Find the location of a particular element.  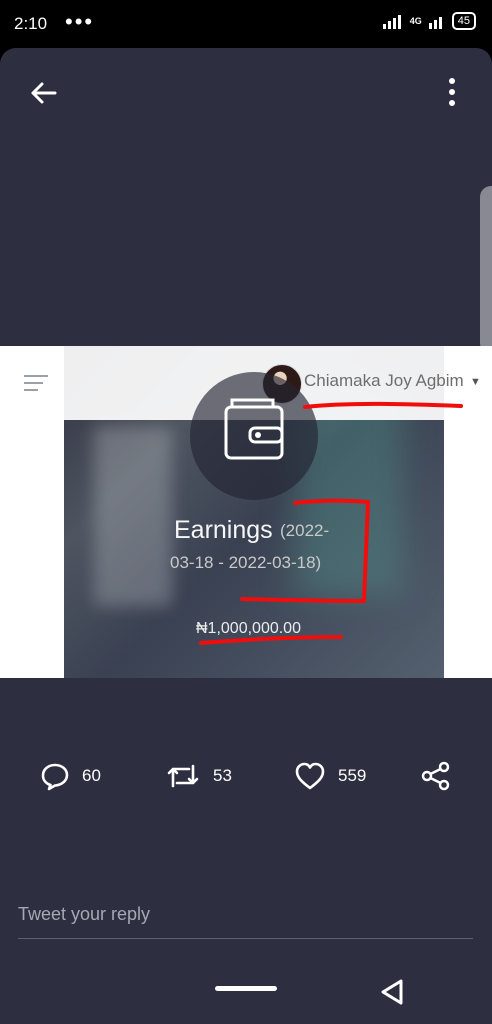

retweet-count: 53 is located at coordinates (222, 775).